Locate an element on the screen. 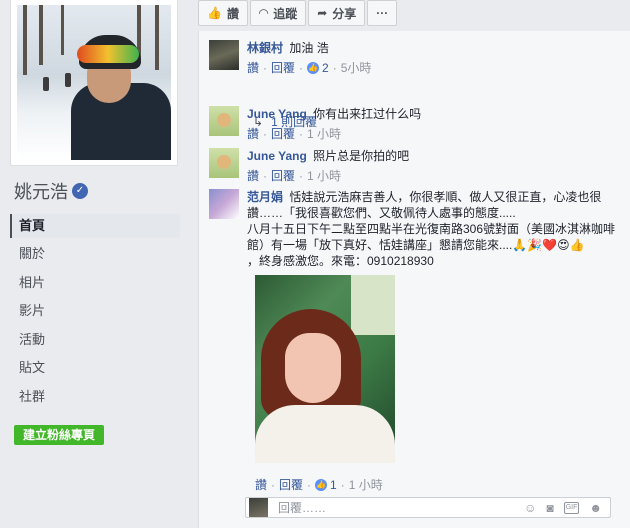 This screenshot has width=630, height=528. page-nav: 首頁 關於 相片 影片 活動 貼文 社群 is located at coordinates (95, 313).